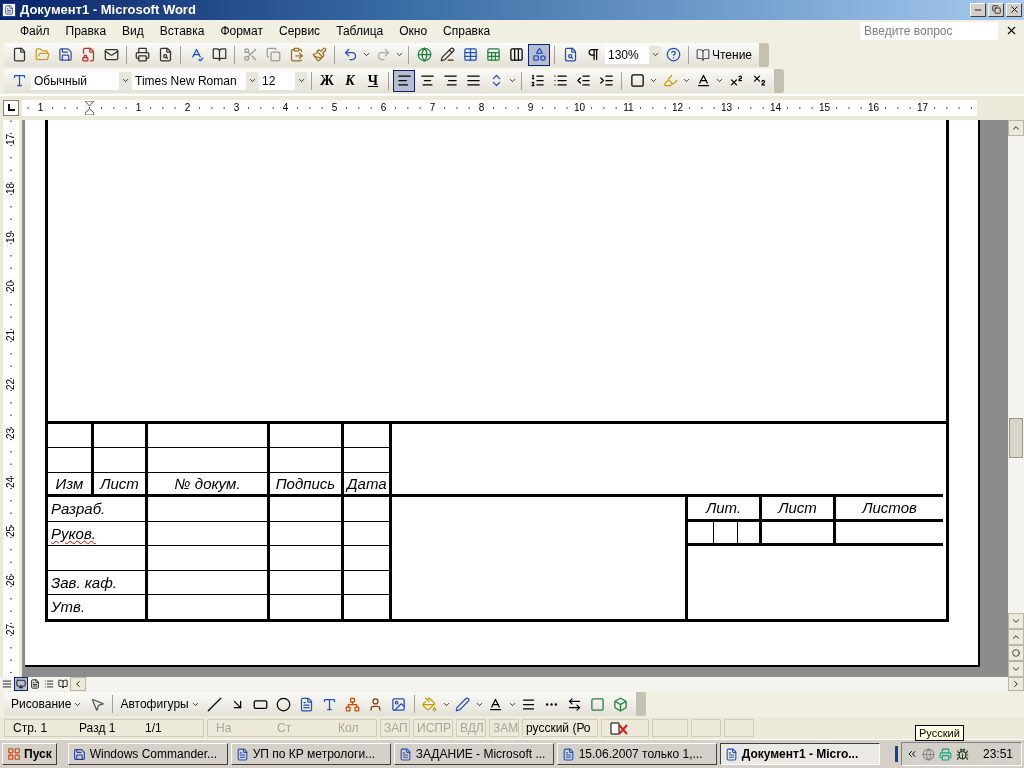  Describe the element at coordinates (21, 684) in the screenshot. I see `web-view-icon` at that location.